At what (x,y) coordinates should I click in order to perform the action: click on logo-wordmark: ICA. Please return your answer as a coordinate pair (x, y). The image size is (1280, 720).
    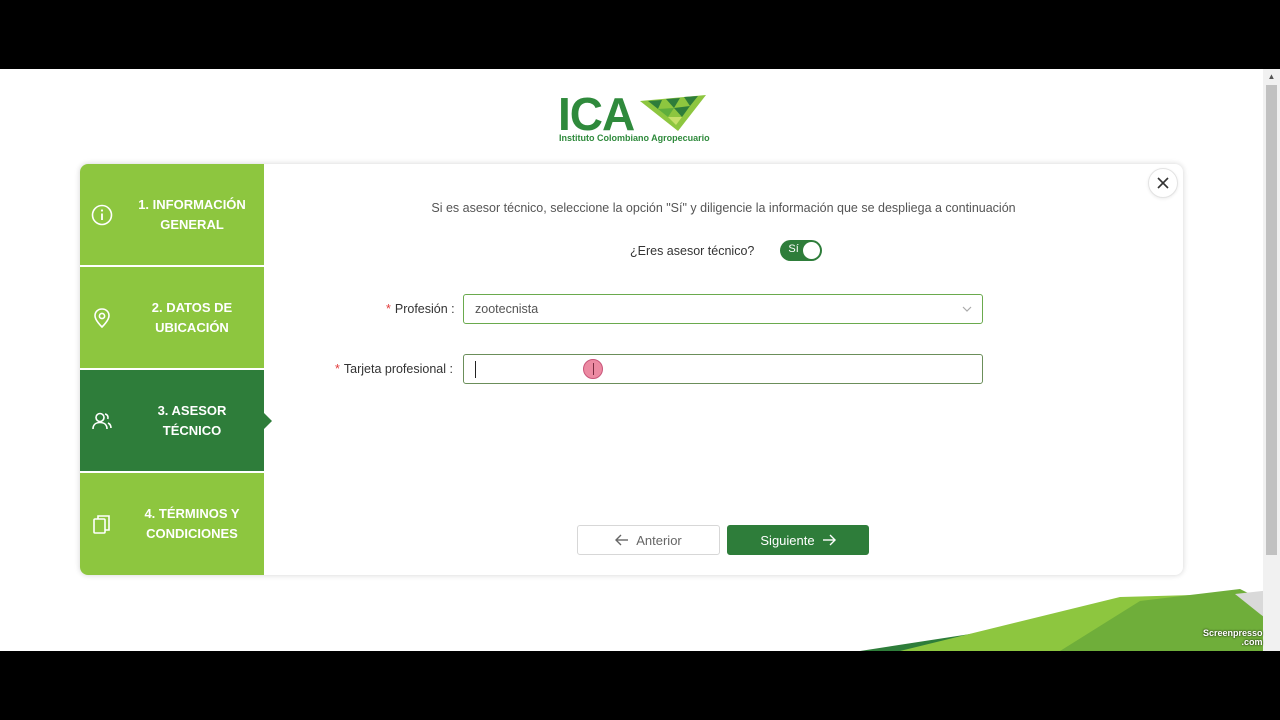
    Looking at the image, I should click on (596, 114).